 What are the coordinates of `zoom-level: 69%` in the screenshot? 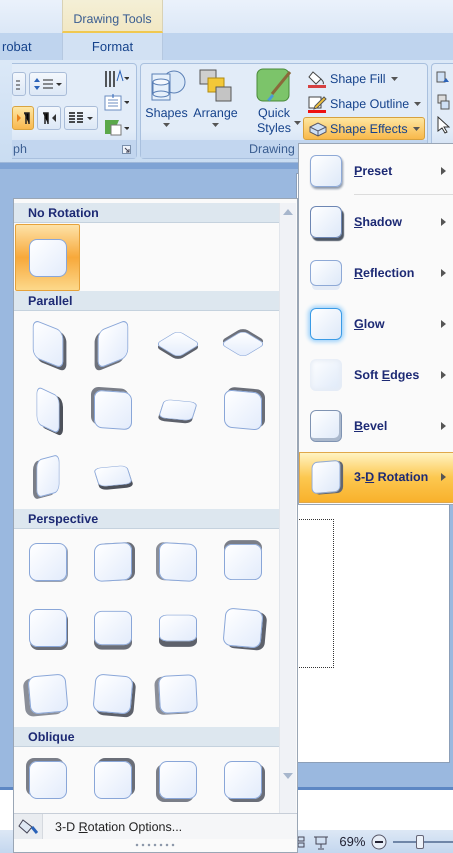 It's located at (352, 841).